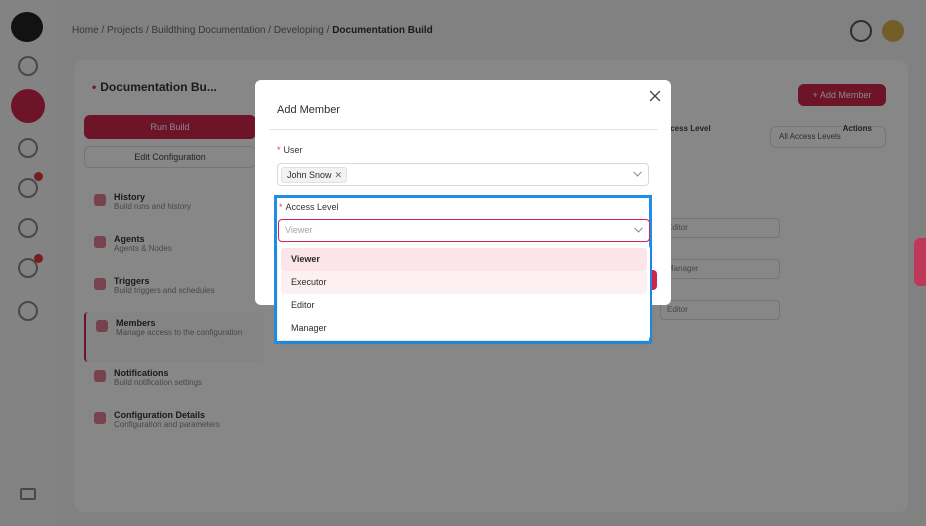 Image resolution: width=926 pixels, height=526 pixels. Describe the element at coordinates (464, 305) in the screenshot. I see `option-editor: Editor` at that location.